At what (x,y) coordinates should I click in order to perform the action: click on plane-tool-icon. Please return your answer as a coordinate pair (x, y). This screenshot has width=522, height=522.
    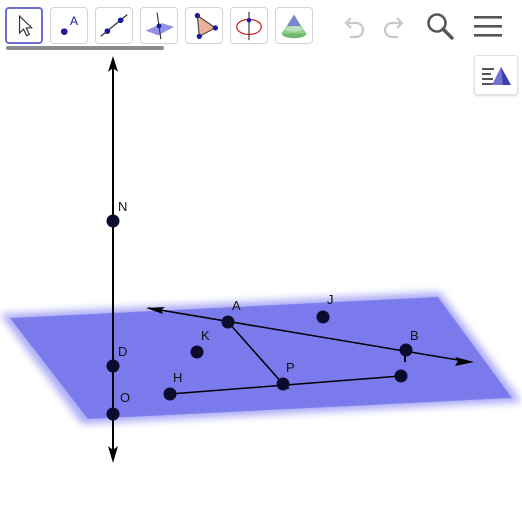
    Looking at the image, I should click on (160, 26).